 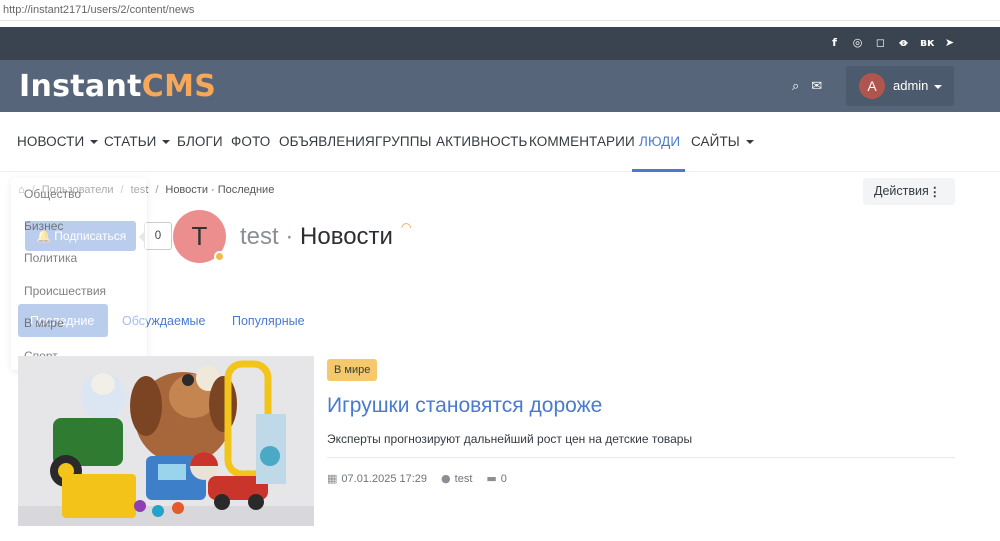 I want to click on mail-icon: ✉, so click(x=816, y=86).